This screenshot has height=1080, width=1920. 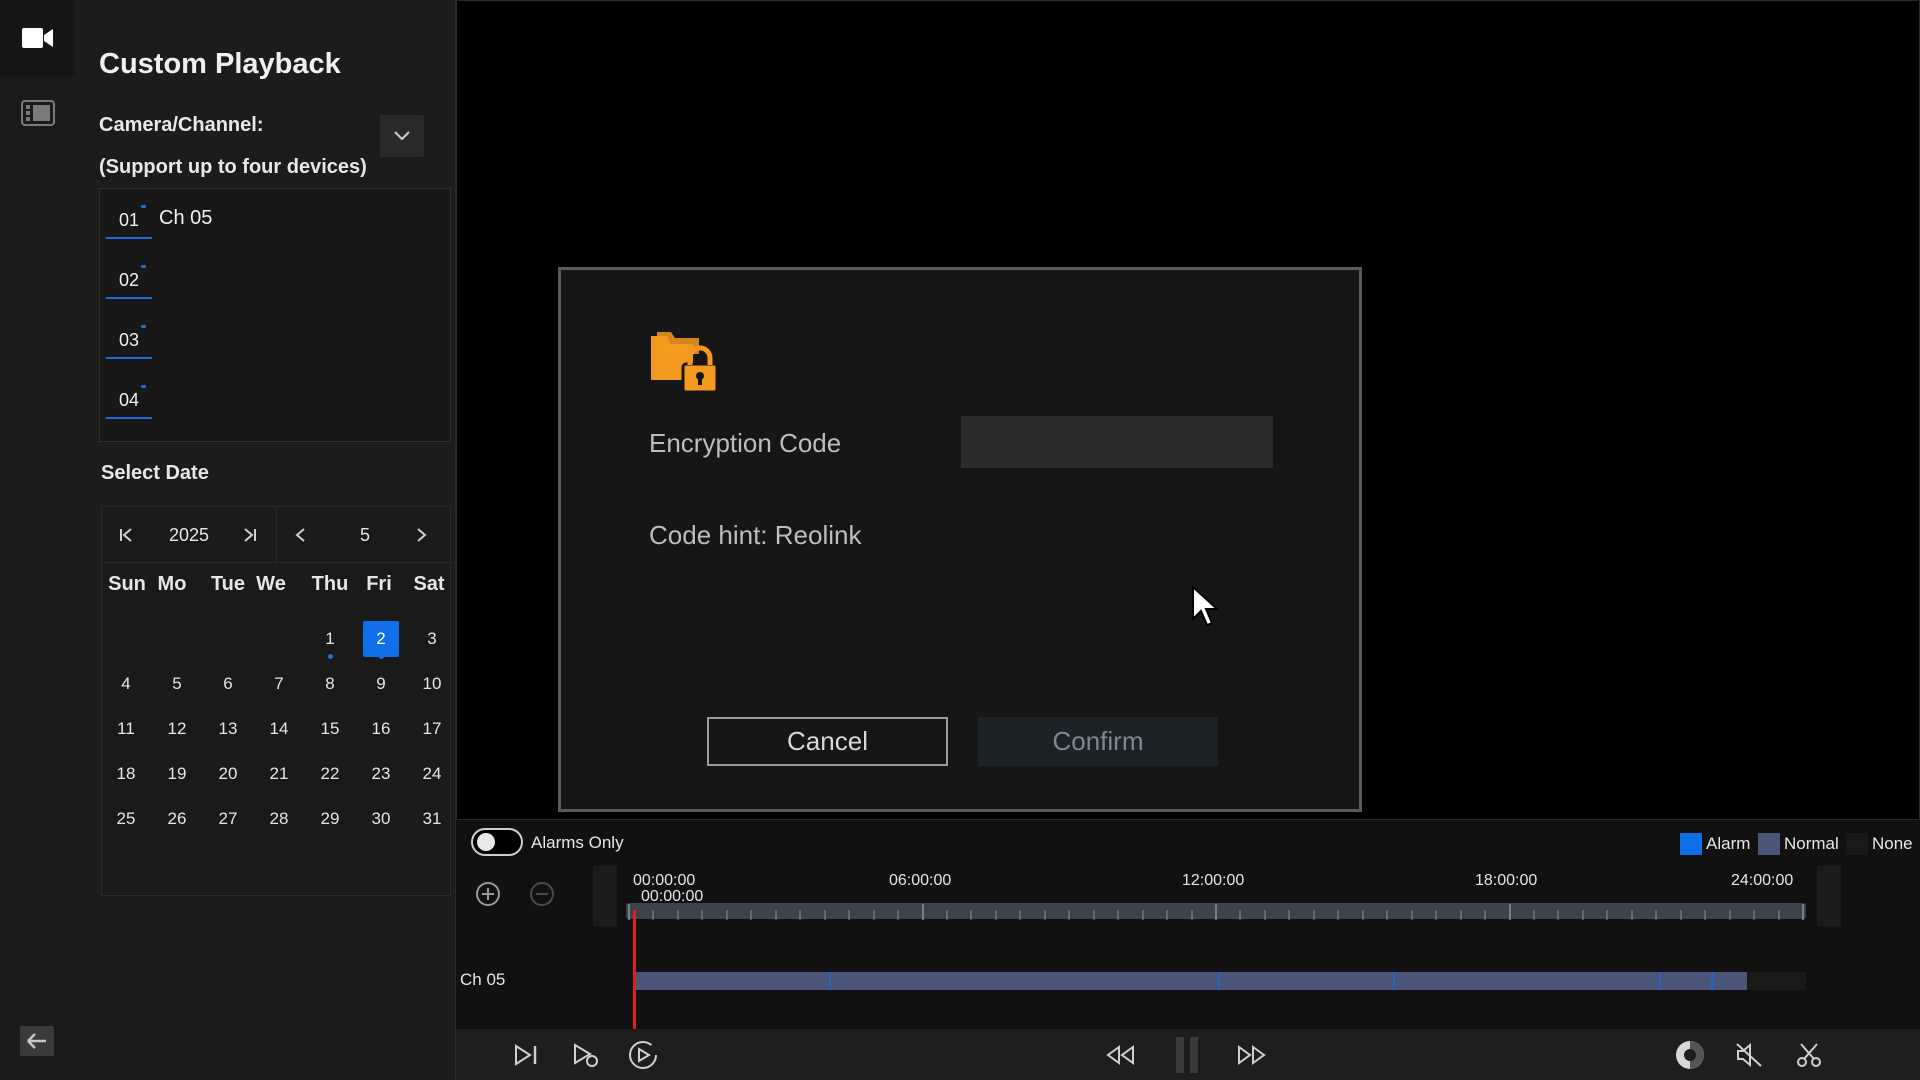 What do you see at coordinates (542, 894) in the screenshot?
I see `zoom-out-icon` at bounding box center [542, 894].